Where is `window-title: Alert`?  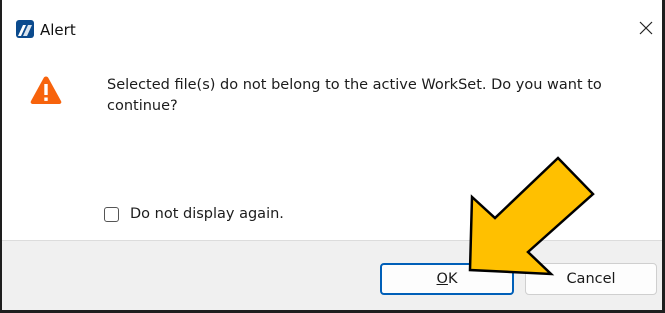
window-title: Alert is located at coordinates (58, 30).